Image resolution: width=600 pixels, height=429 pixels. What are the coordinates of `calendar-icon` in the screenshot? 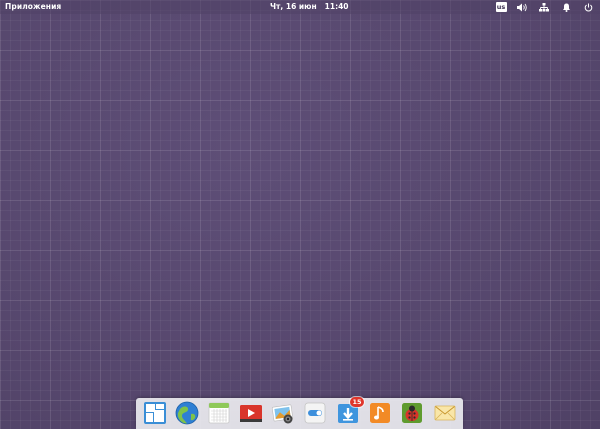 It's located at (219, 413).